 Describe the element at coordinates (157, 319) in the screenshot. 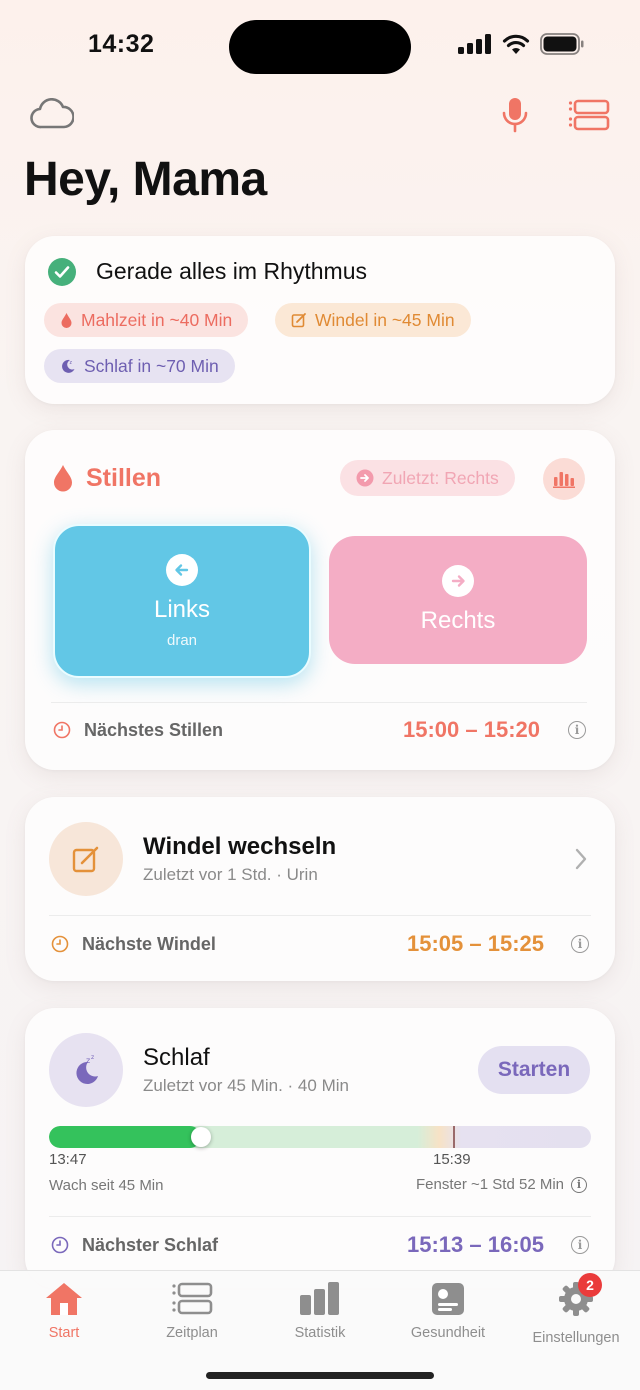

I see `meal-chip-label: Mahlzeit in ~40 Min` at that location.